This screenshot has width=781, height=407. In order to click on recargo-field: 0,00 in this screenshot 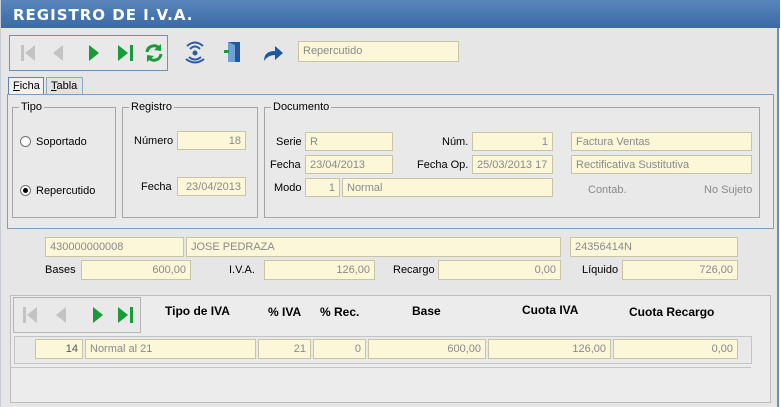, I will do `click(499, 270)`.